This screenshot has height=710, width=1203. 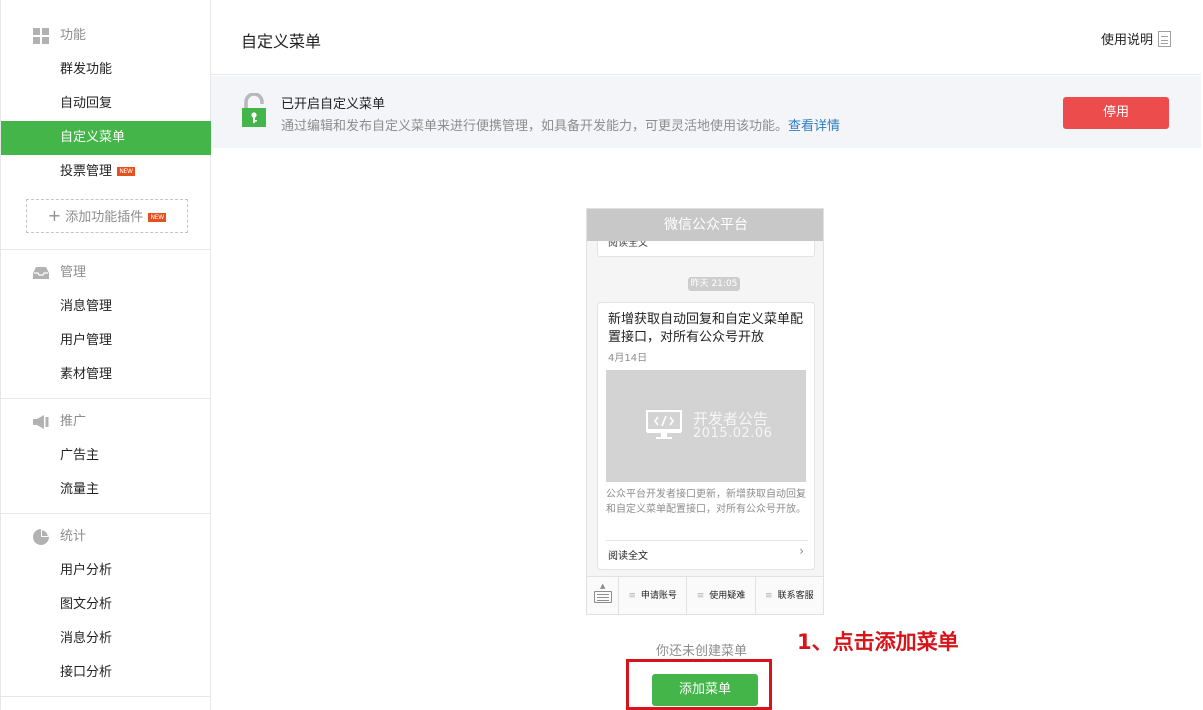 I want to click on sidebar-item-materials: 素材管理, so click(x=106, y=375).